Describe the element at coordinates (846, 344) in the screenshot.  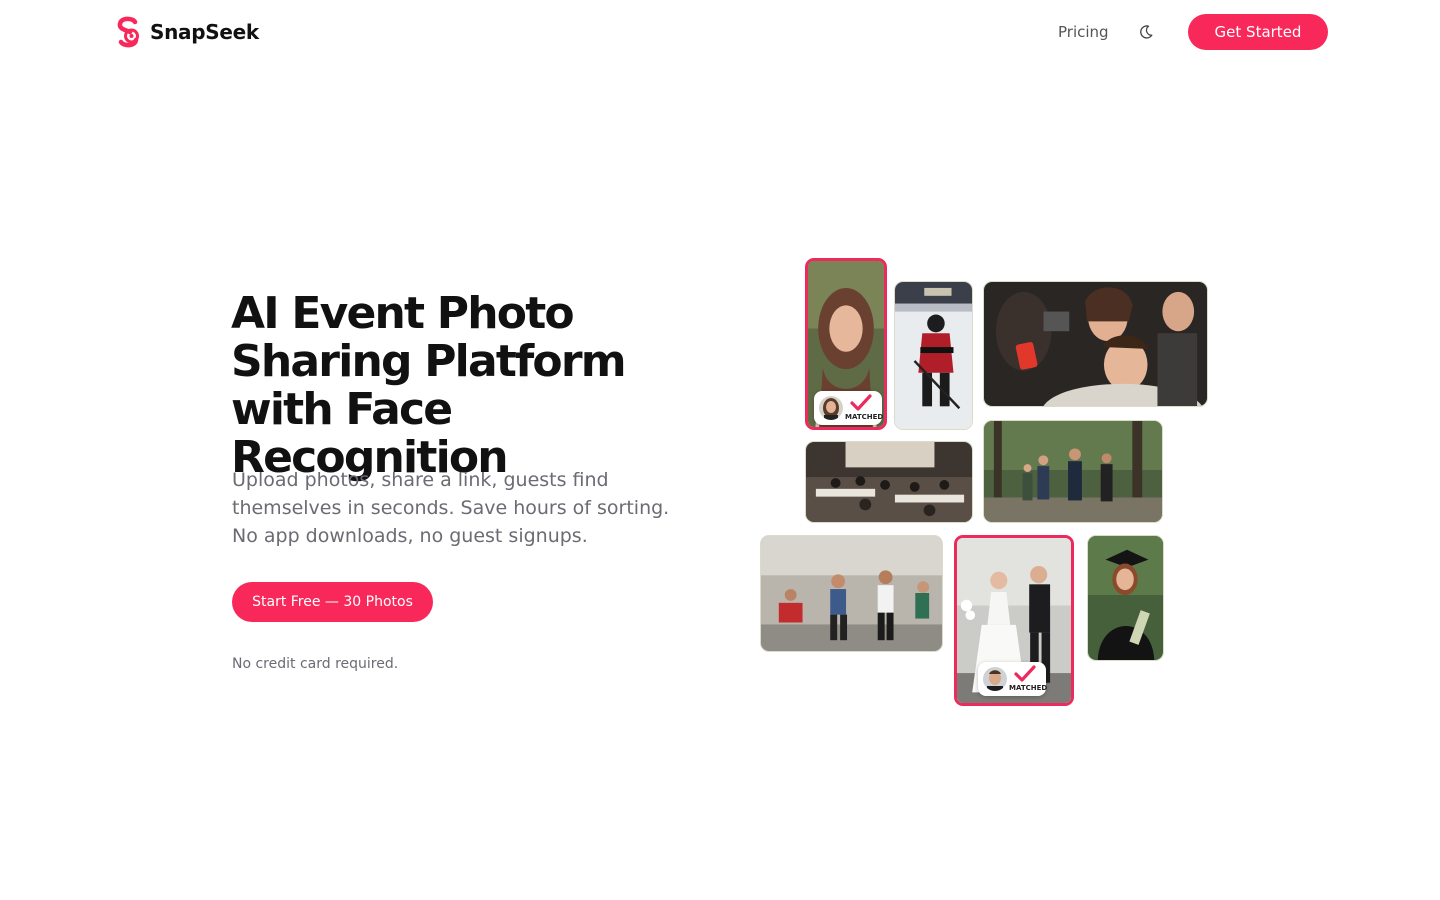
I see `photo-woman-portrait: MATCHED` at that location.